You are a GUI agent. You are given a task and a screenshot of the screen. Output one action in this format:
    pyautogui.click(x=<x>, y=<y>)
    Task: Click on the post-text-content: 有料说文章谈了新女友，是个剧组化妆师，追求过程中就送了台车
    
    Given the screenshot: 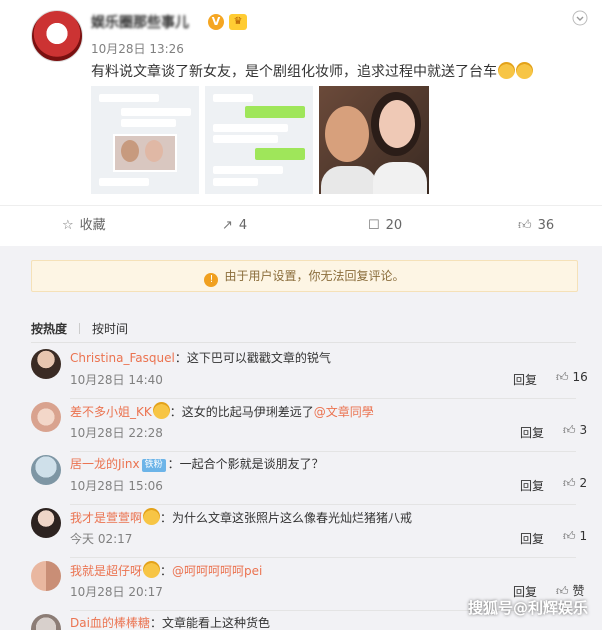 What is the action you would take?
    pyautogui.click(x=294, y=72)
    